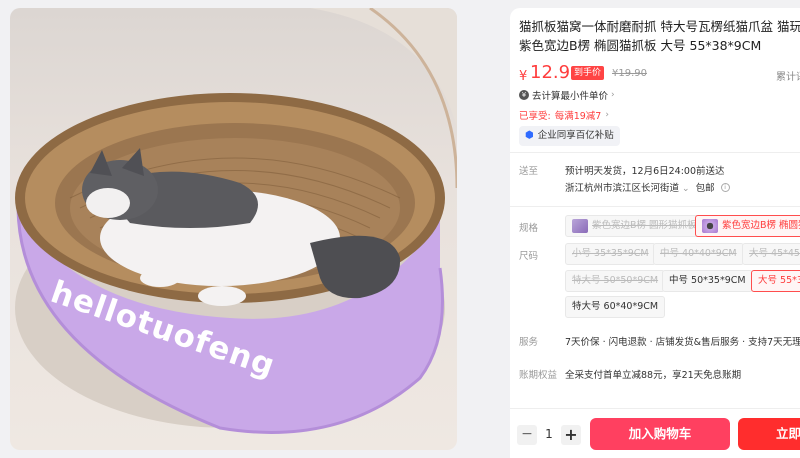 The image size is (800, 458). What do you see at coordinates (615, 281) in the screenshot?
I see `size-option: 特大号 50*50*9CM` at bounding box center [615, 281].